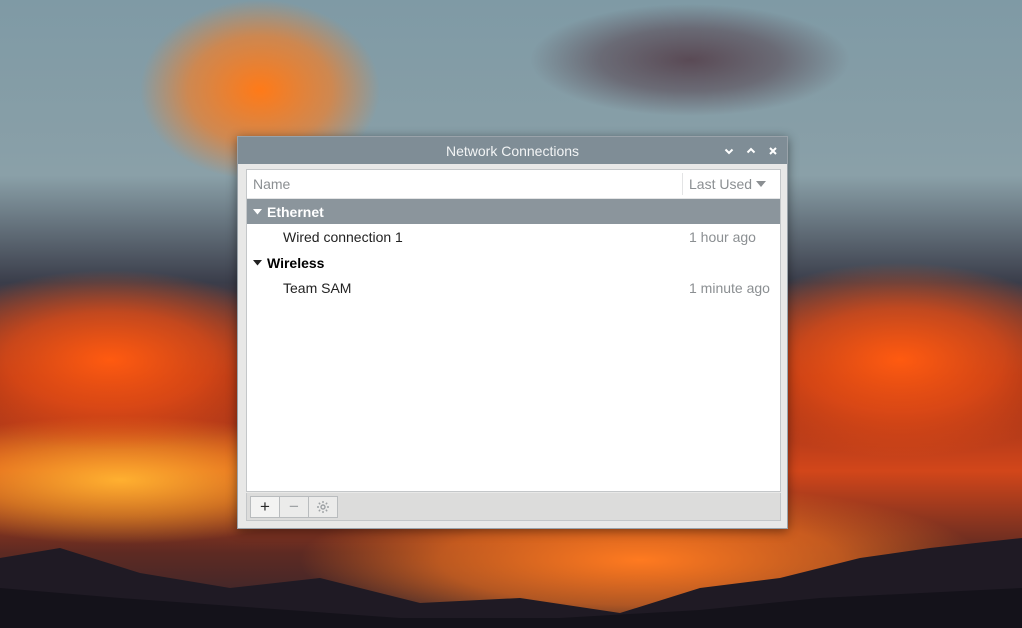  What do you see at coordinates (513, 211) in the screenshot?
I see `group-row-ethernet: Ethernet` at bounding box center [513, 211].